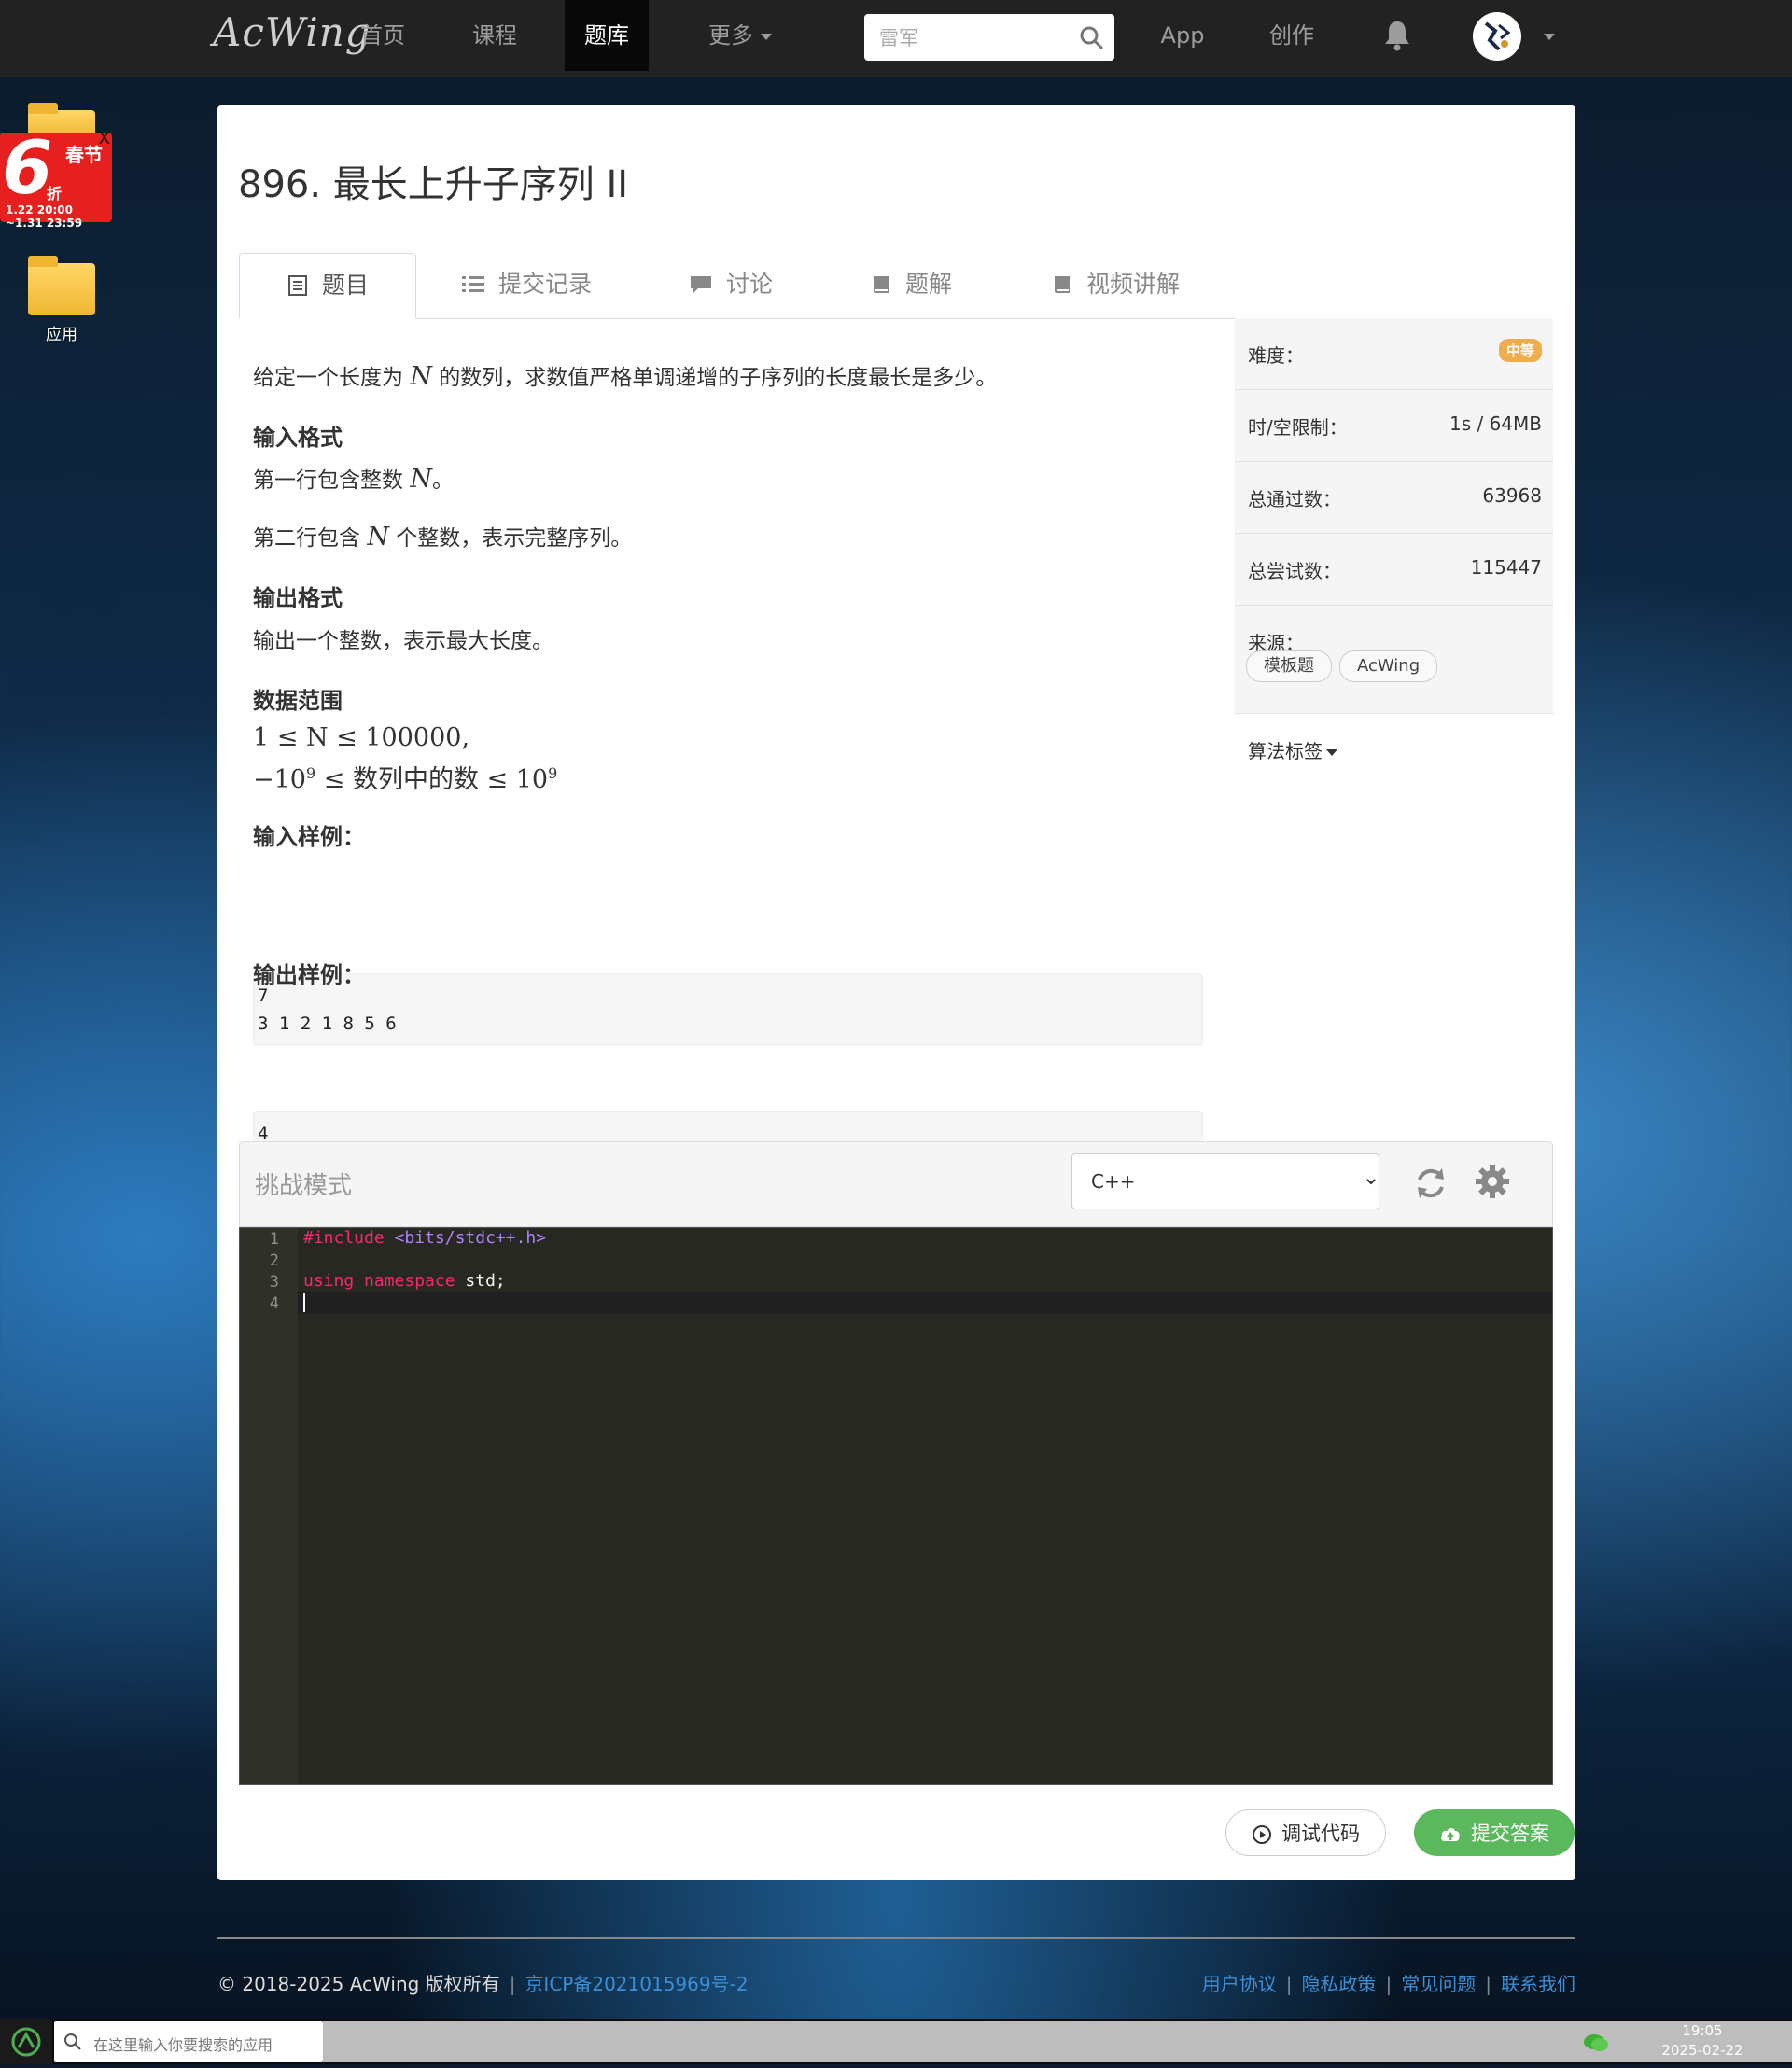  I want to click on editor-header: 挑战模式 C++, so click(896, 1184).